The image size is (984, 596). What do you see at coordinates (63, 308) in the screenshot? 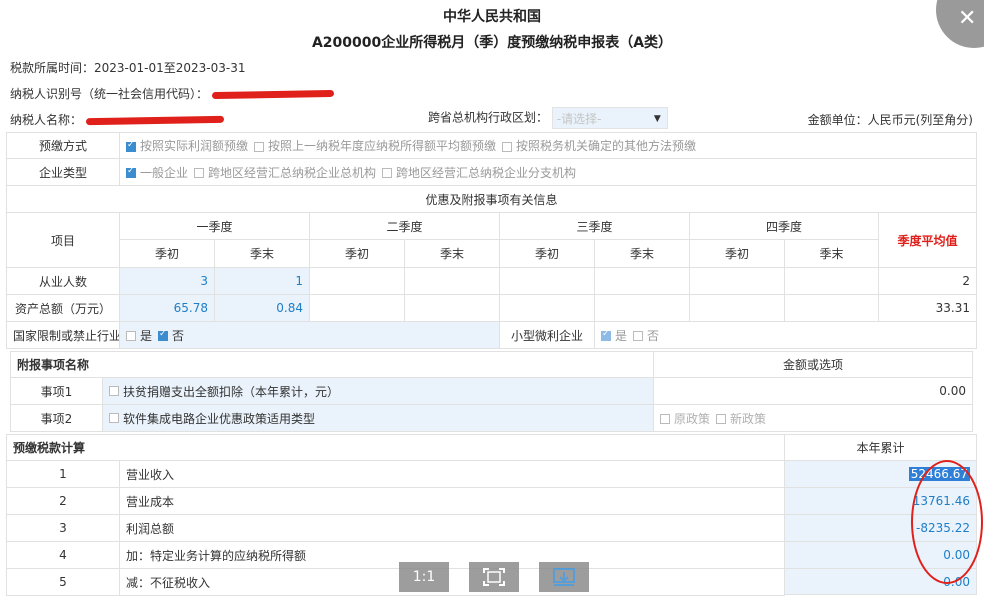
I see `assets-label: 资产总额（万元）` at bounding box center [63, 308].